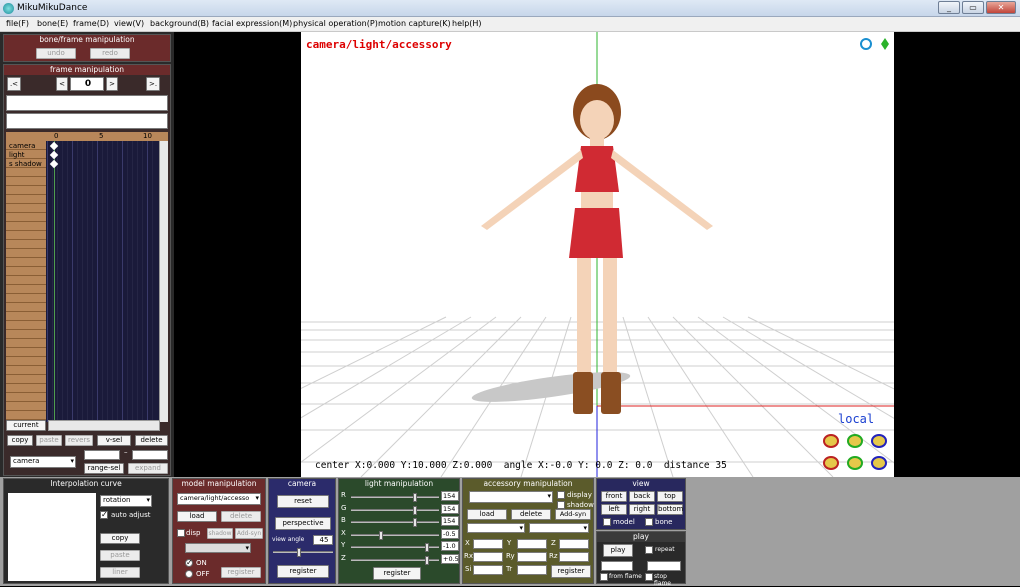 This screenshot has width=1020, height=587. Describe the element at coordinates (129, 23) in the screenshot. I see `menu-view: view(V)` at that location.